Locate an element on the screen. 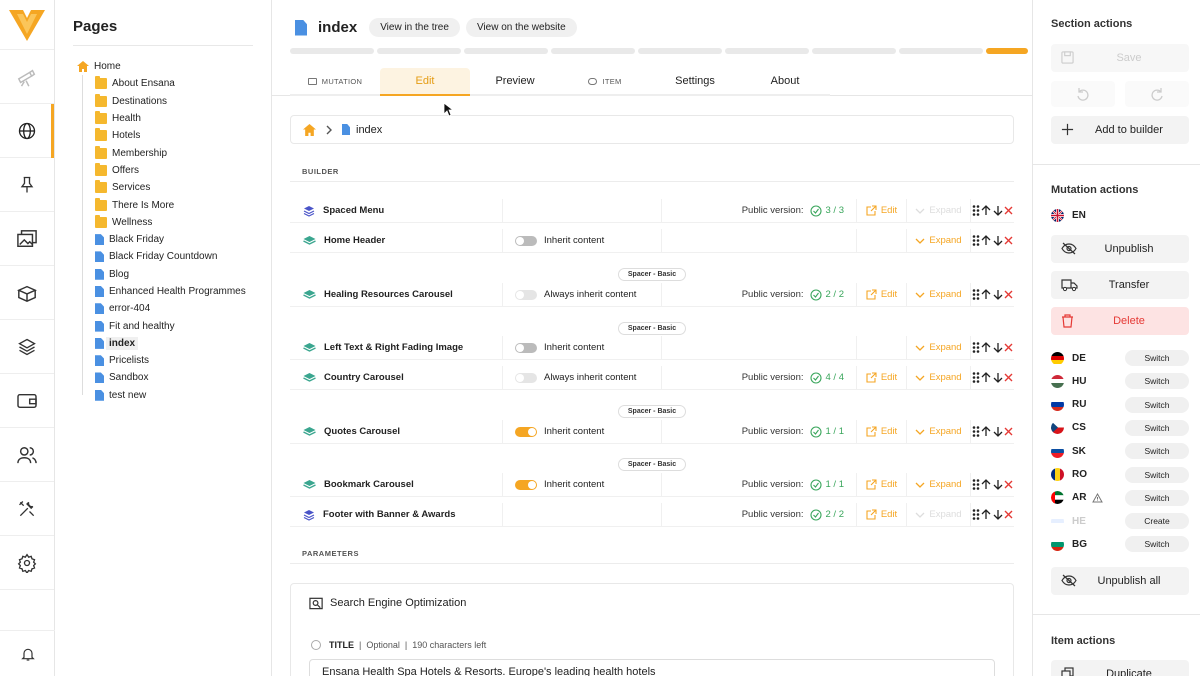  tree-item: There Is More is located at coordinates (163, 204).